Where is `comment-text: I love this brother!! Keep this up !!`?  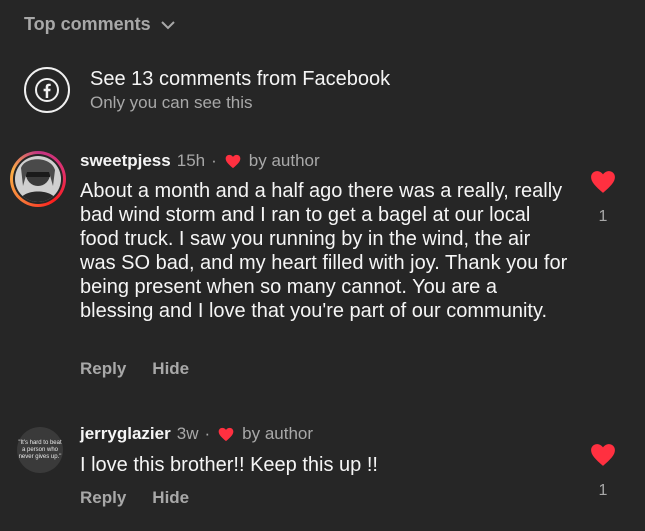 comment-text: I love this brother!! Keep this up !! is located at coordinates (229, 465).